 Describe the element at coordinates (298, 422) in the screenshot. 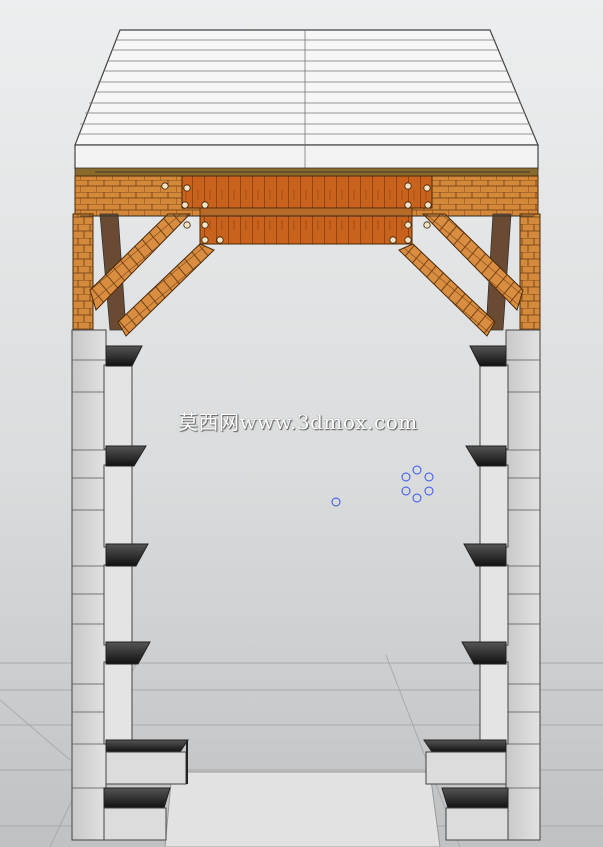

I see `site-watermark: 莫西网www.3dmox.com` at that location.